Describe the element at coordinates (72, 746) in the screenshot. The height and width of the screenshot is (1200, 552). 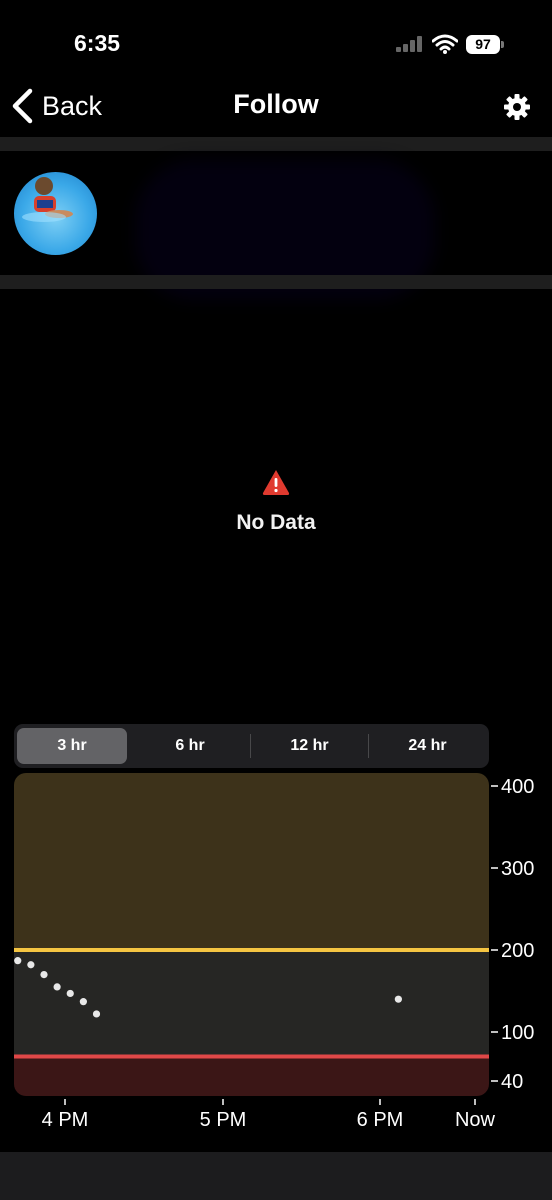
I see `range-3hr-tab: 3 hr` at that location.